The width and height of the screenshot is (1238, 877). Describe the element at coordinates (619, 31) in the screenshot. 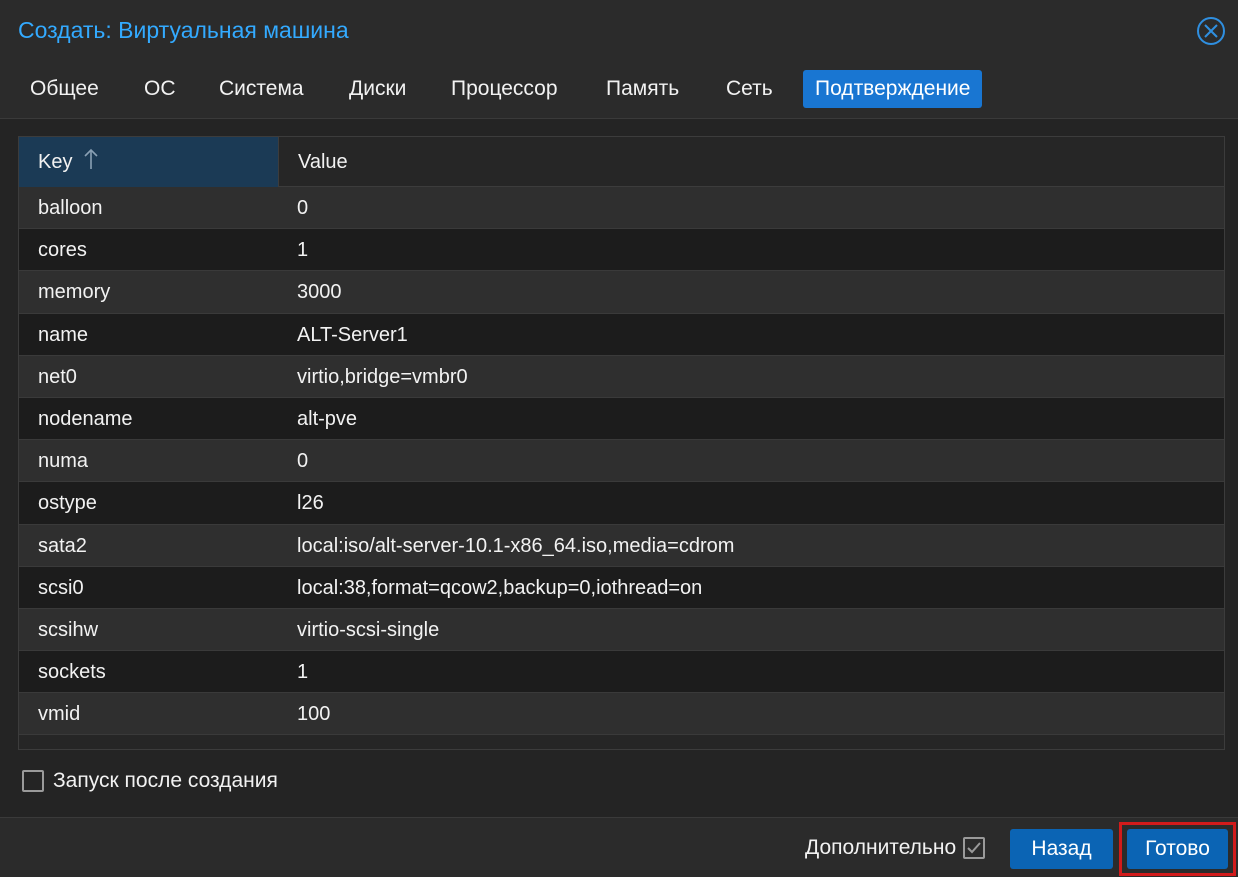

I see `title-bar: Создать: Виртуальная машина` at that location.